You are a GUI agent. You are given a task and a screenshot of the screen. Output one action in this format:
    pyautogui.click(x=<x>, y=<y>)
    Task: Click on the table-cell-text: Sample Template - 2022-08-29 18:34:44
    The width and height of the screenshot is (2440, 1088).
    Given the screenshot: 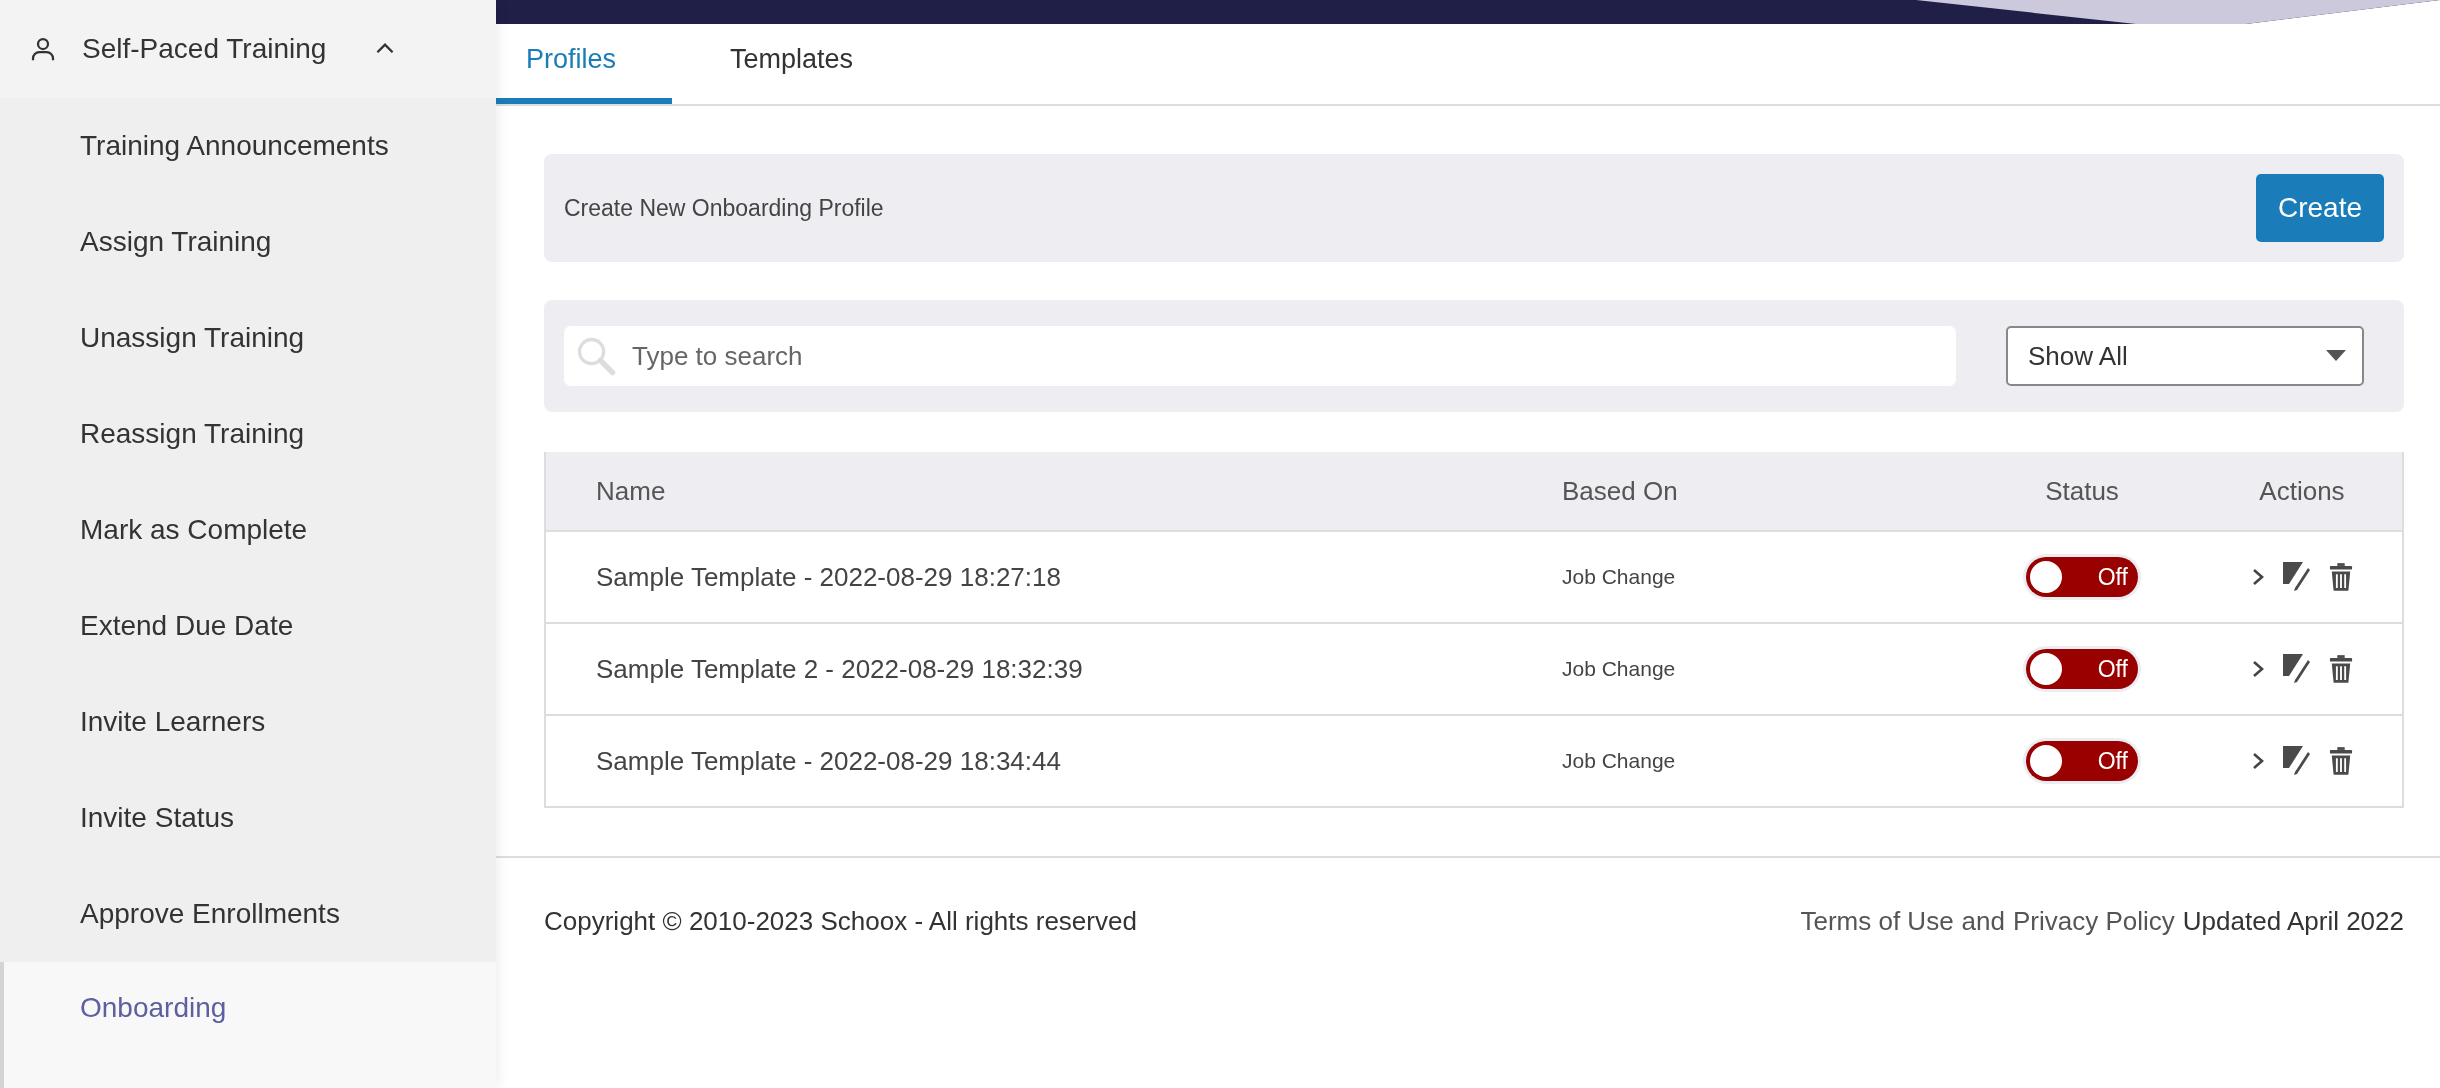 What is the action you would take?
    pyautogui.click(x=828, y=761)
    